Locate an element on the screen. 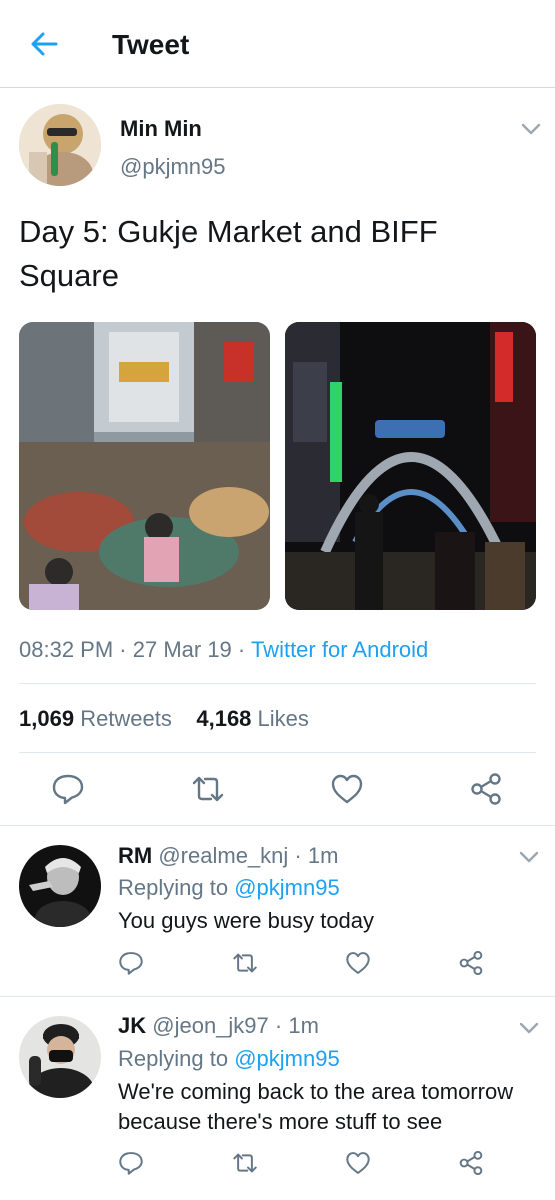 The image size is (555, 1200). likes-stat: 4,168 Likes is located at coordinates (252, 718).